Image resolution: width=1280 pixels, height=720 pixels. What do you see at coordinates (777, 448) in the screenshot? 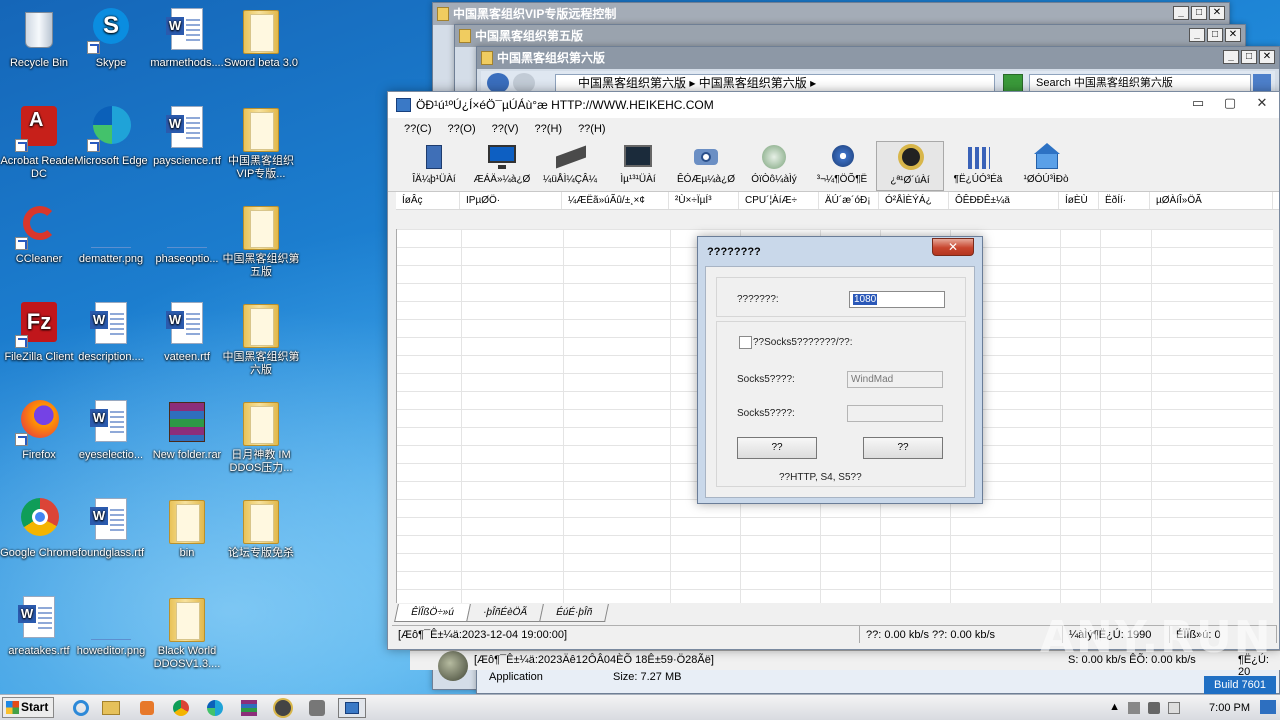
I see `ok-button: ??` at bounding box center [777, 448].